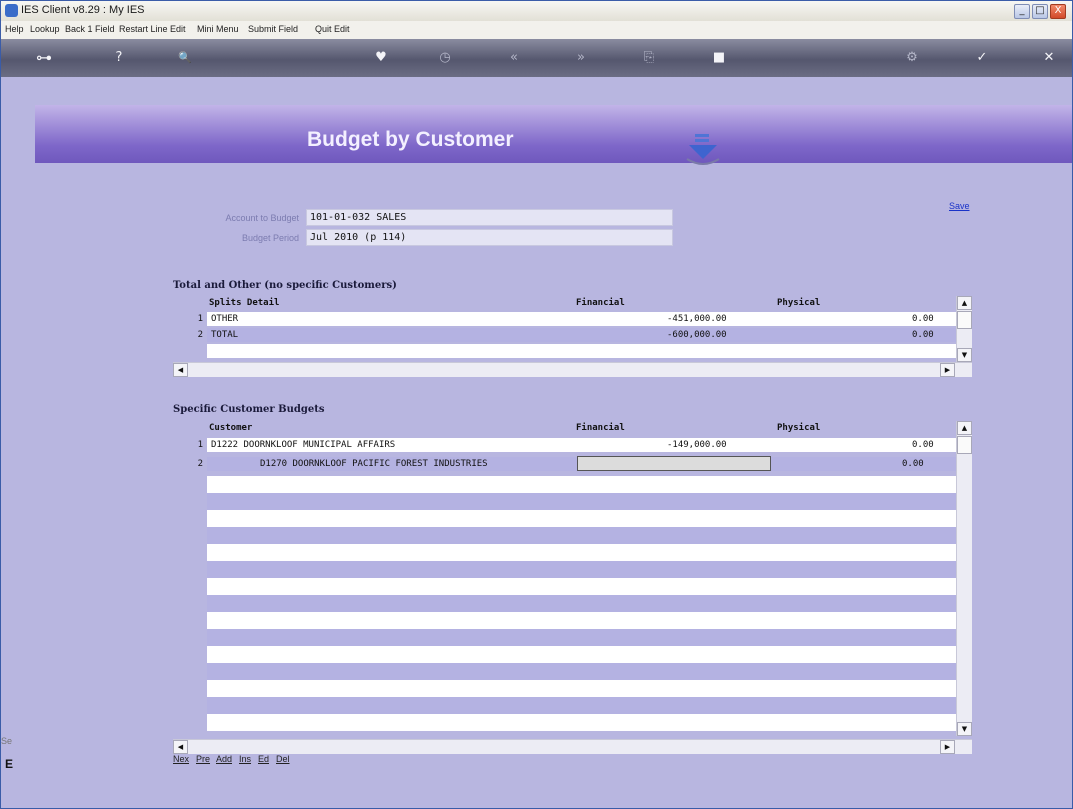  Describe the element at coordinates (44, 58) in the screenshot. I see `key-icon: ⊶` at that location.